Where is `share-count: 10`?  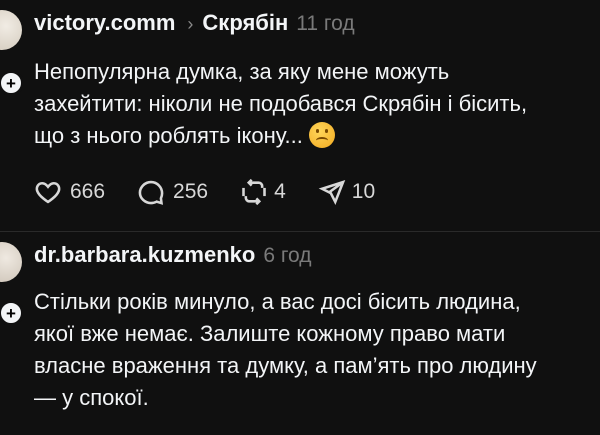
share-count: 10 is located at coordinates (363, 191).